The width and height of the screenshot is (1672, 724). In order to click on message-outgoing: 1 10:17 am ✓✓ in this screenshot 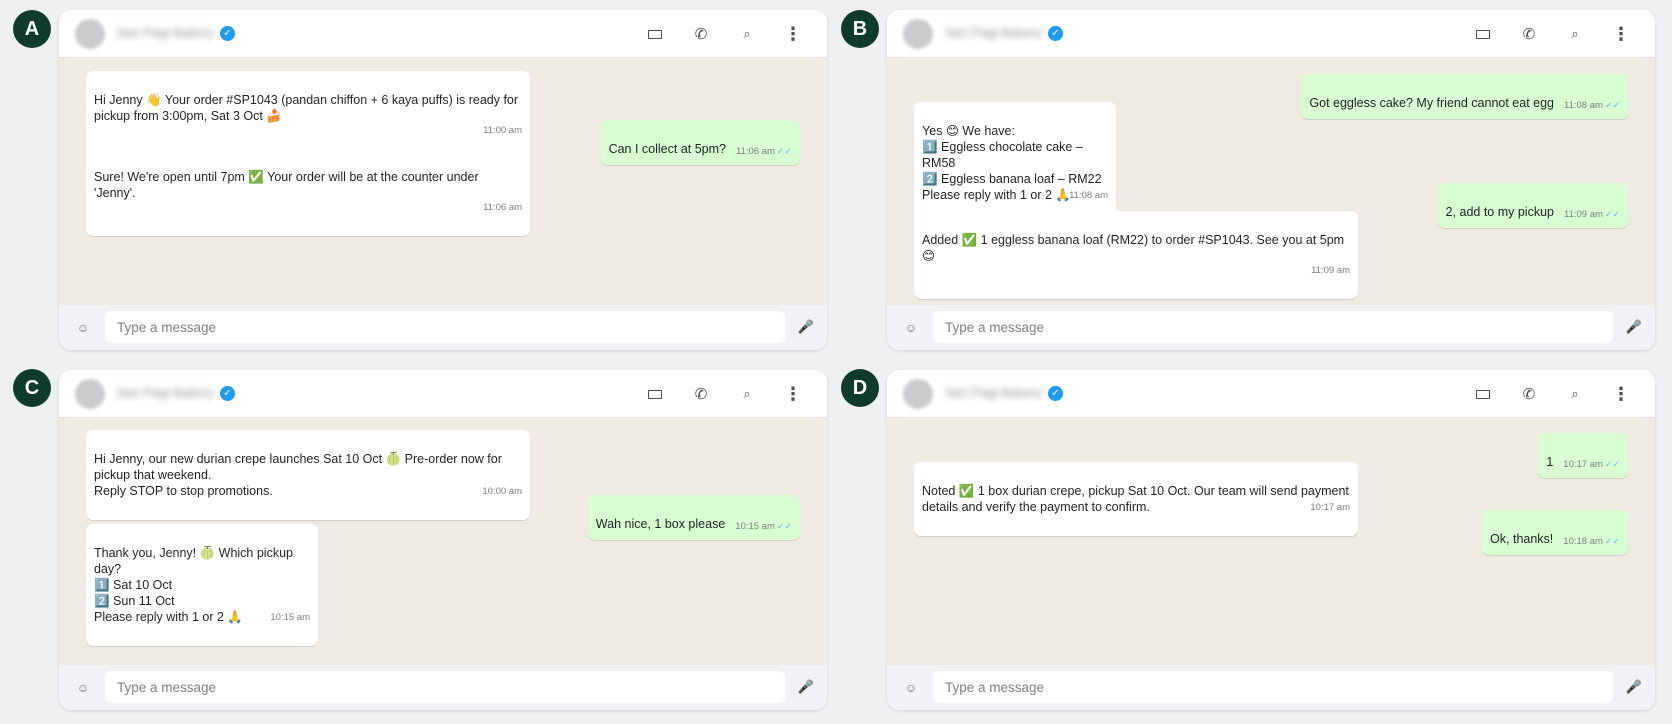, I will do `click(1583, 455)`.